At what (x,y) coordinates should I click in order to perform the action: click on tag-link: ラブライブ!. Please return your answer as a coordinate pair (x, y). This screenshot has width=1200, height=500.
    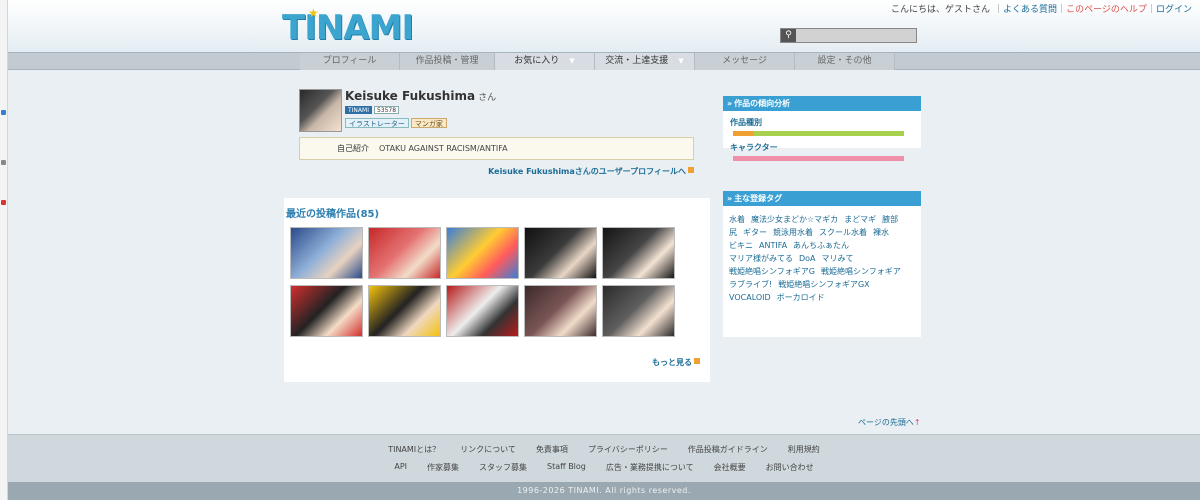
    Looking at the image, I should click on (750, 284).